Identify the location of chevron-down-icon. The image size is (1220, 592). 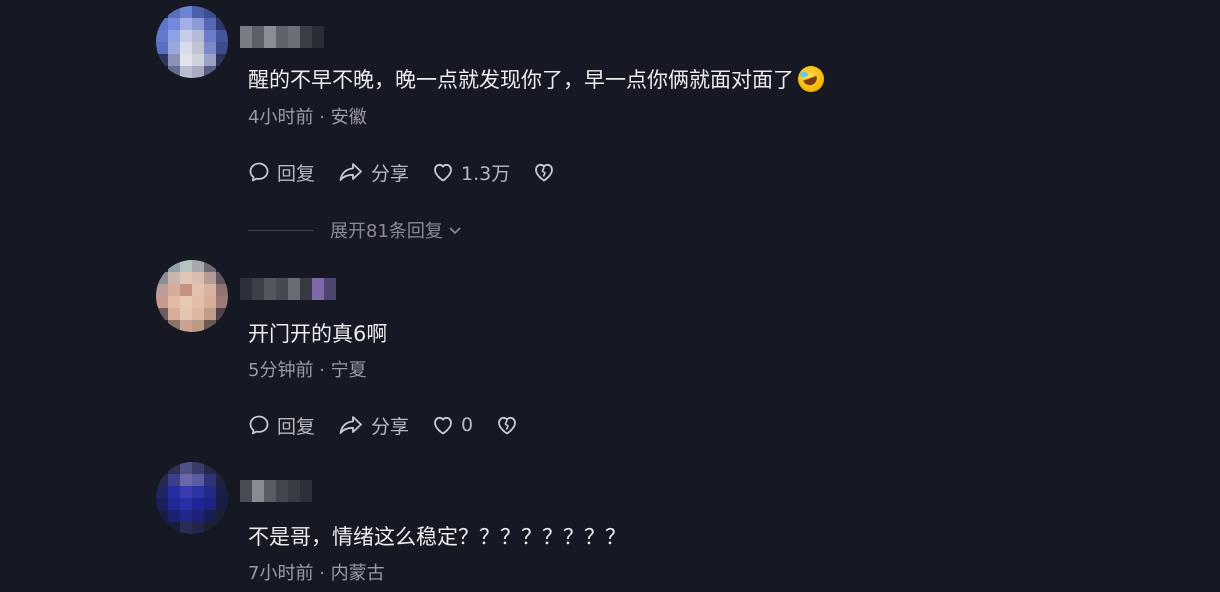
(455, 231).